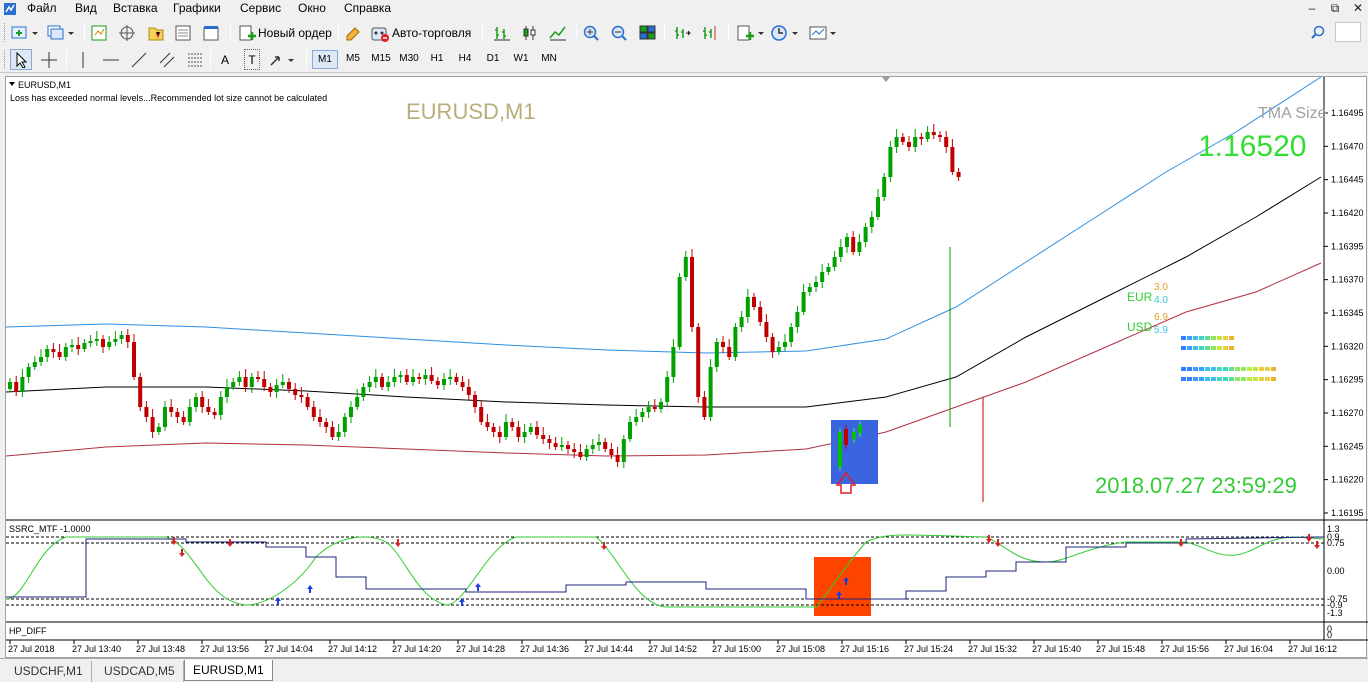  Describe the element at coordinates (354, 32) in the screenshot. I see `metaeditor-button` at that location.